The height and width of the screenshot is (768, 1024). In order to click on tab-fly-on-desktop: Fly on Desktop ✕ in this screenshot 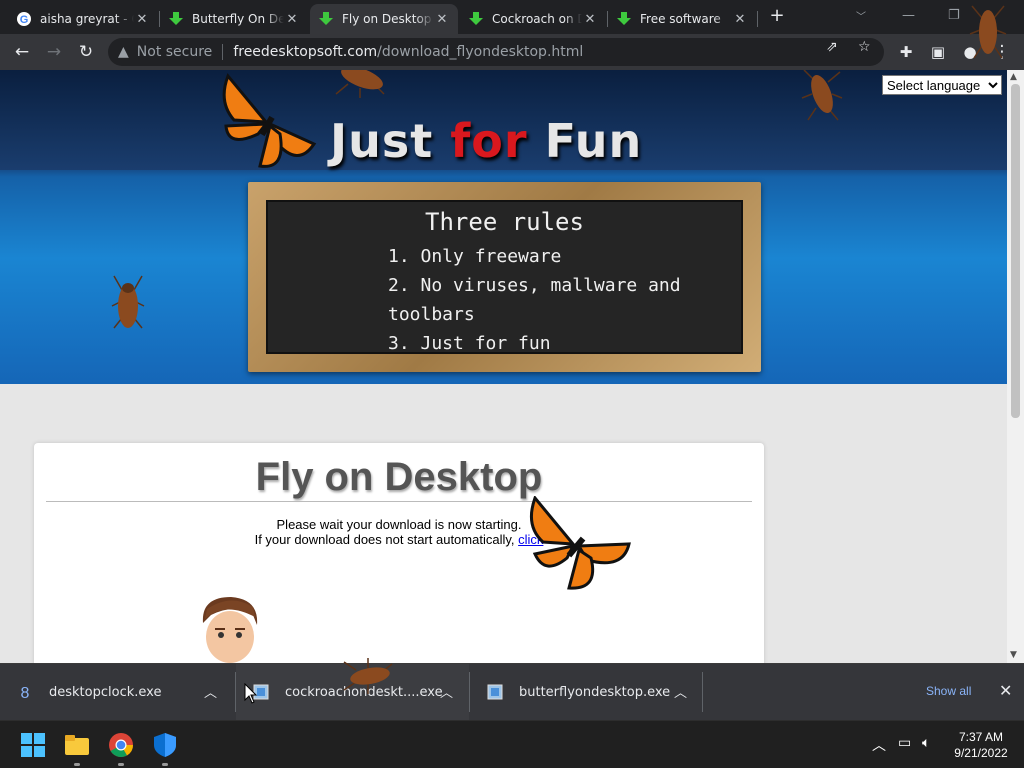, I will do `click(384, 19)`.